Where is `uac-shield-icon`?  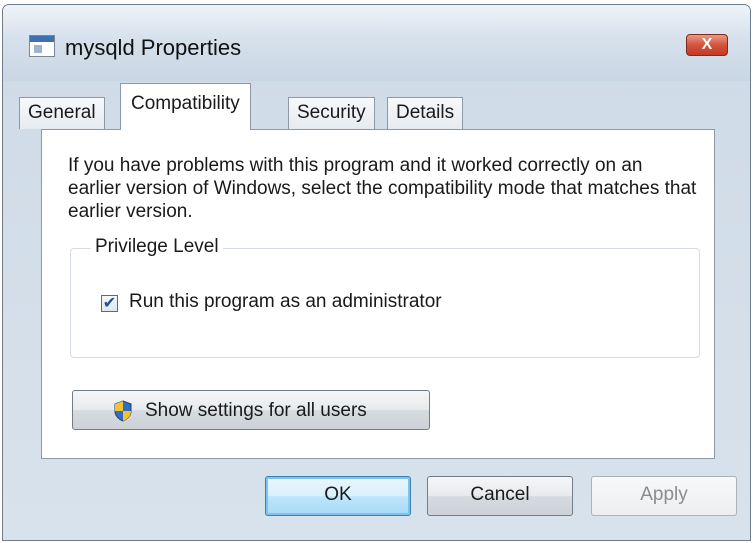 uac-shield-icon is located at coordinates (123, 411).